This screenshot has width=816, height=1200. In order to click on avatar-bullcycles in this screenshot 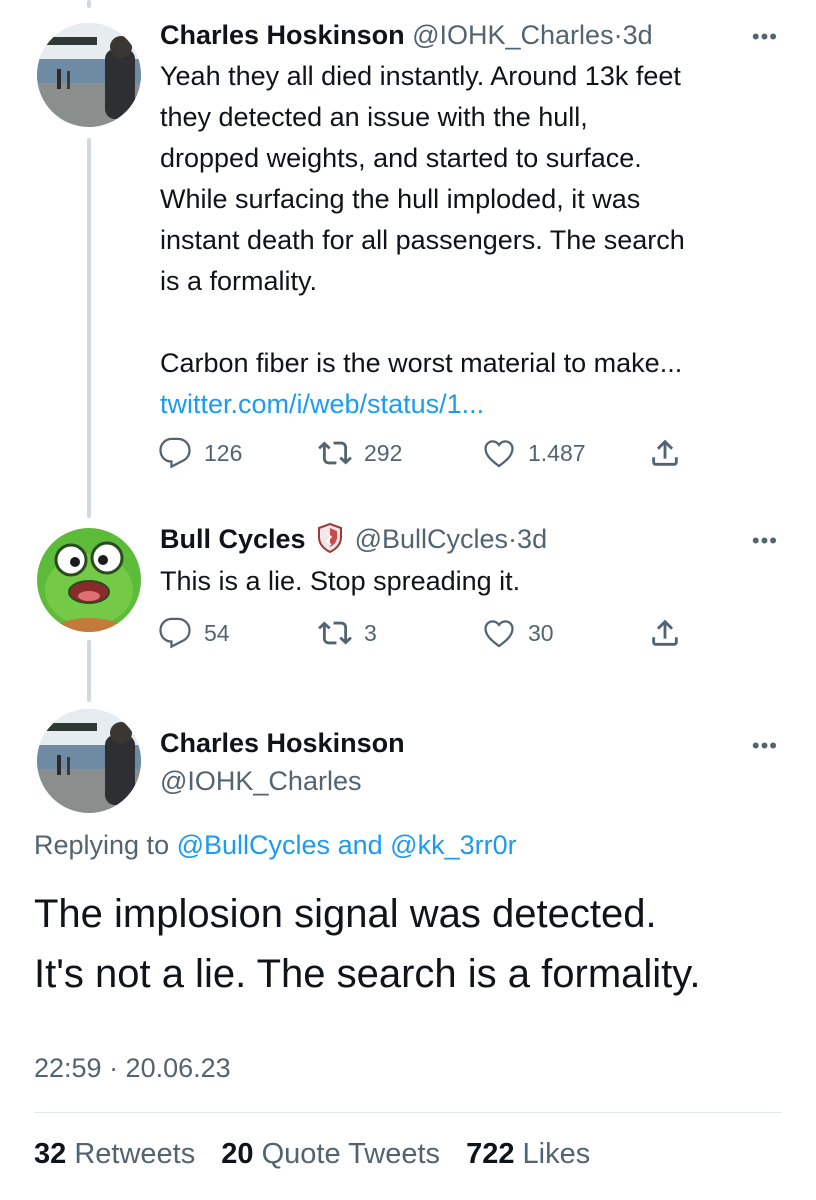, I will do `click(89, 580)`.